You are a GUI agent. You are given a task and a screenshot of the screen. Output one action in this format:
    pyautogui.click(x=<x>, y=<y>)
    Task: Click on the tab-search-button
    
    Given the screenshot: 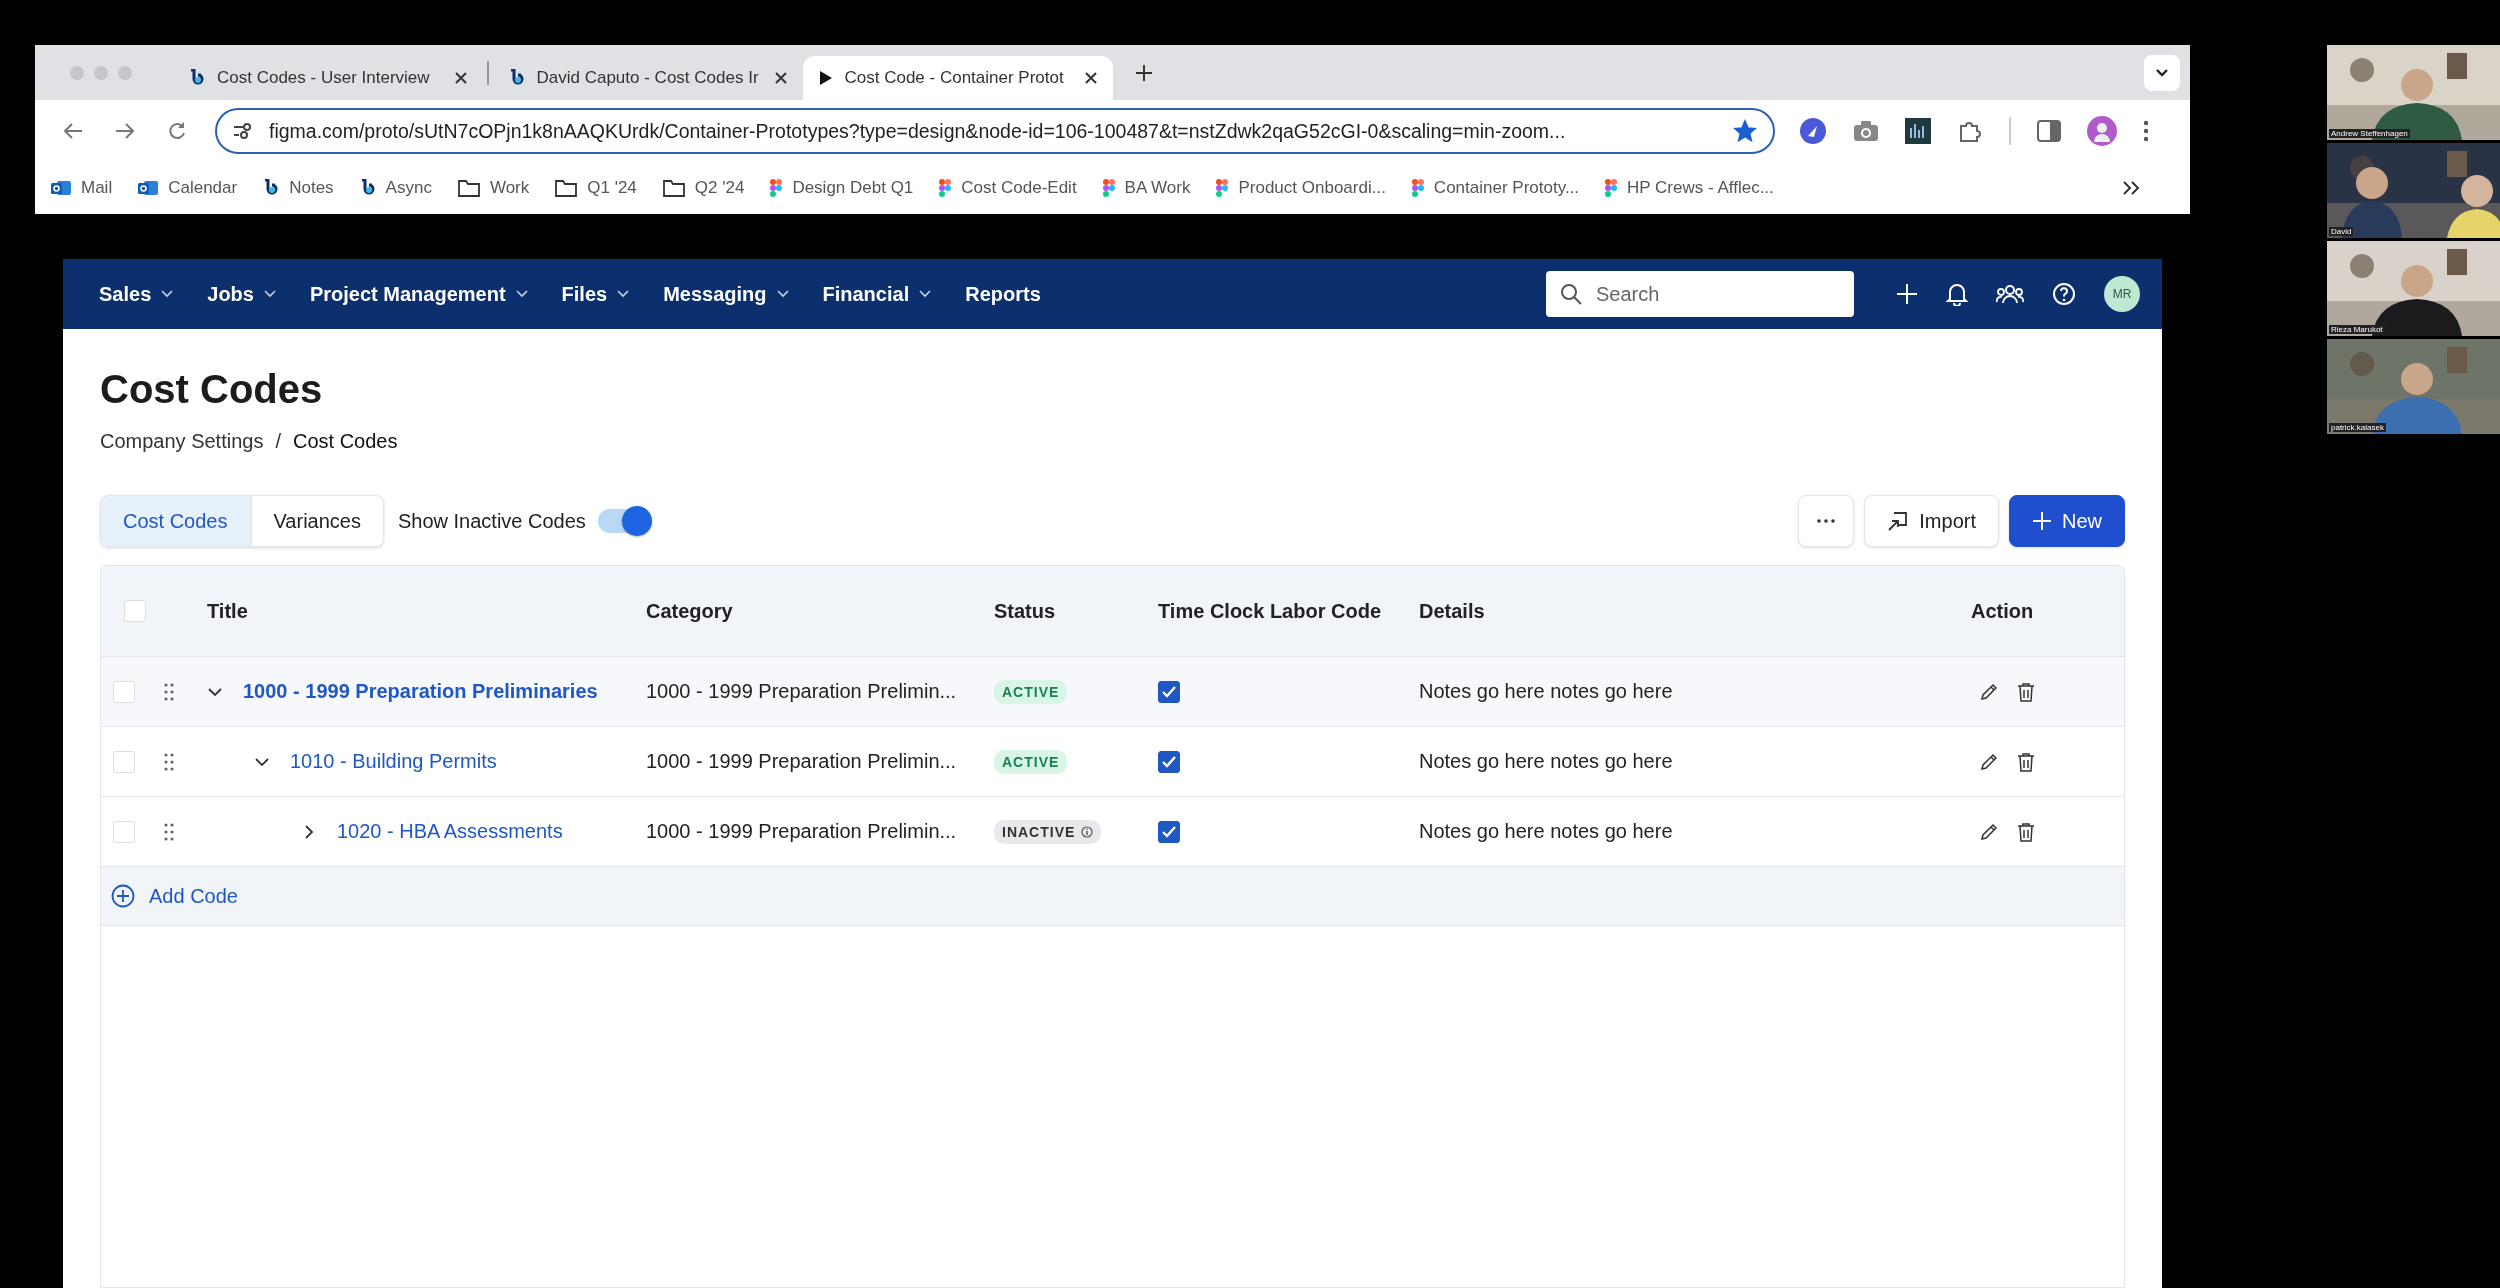 What is the action you would take?
    pyautogui.click(x=2162, y=72)
    